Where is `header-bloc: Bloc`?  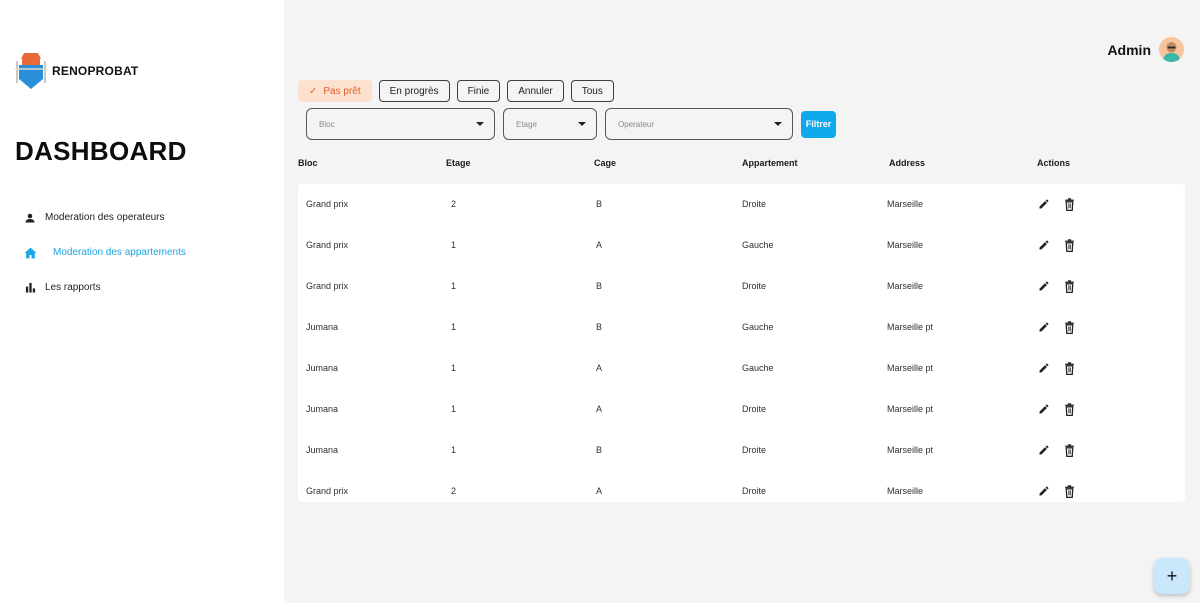
header-bloc: Bloc is located at coordinates (308, 163).